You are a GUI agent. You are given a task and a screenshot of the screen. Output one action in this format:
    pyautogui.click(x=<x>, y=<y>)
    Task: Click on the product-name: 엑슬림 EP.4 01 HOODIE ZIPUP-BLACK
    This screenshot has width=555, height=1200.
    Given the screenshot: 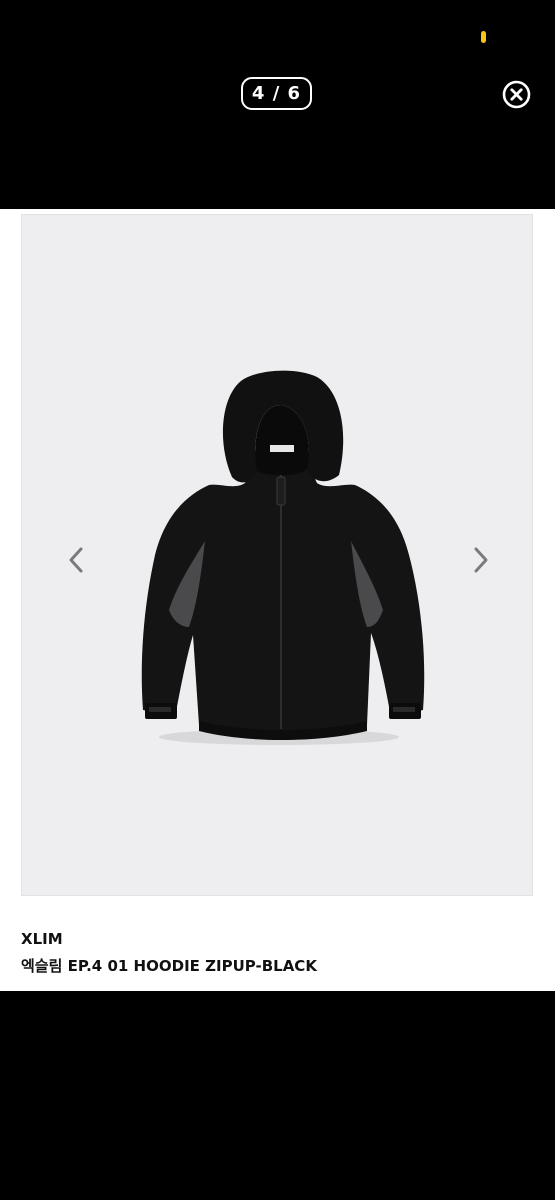 What is the action you would take?
    pyautogui.click(x=169, y=966)
    